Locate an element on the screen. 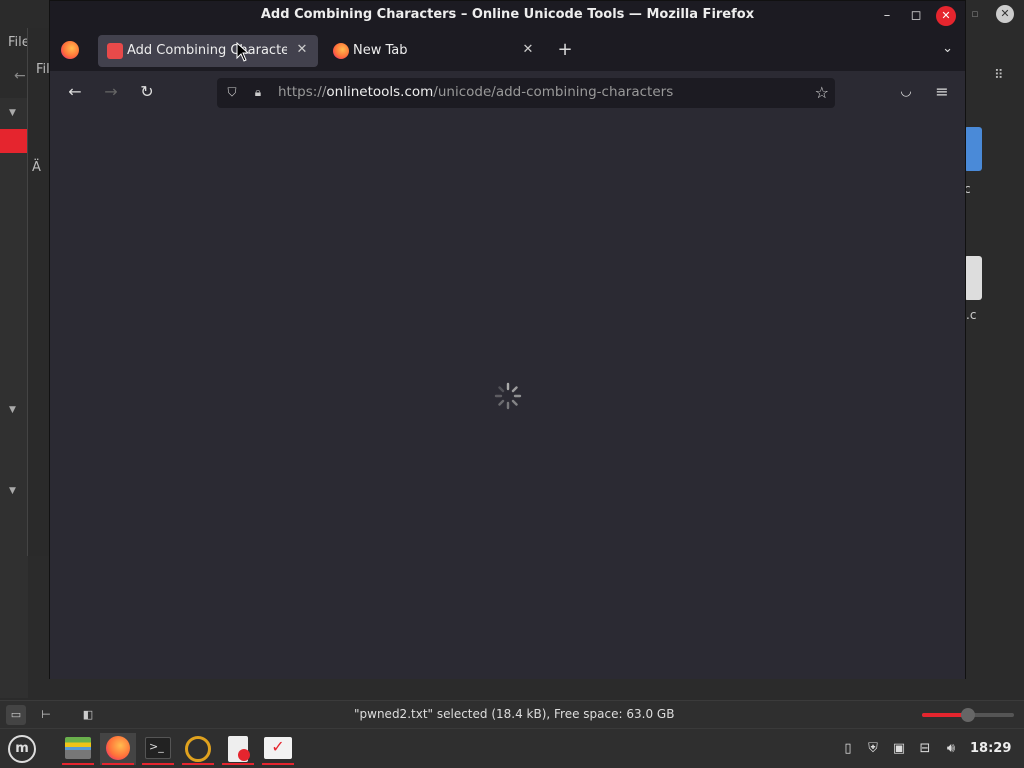 The height and width of the screenshot is (768, 1024). back-button: ← is located at coordinates (75, 92).